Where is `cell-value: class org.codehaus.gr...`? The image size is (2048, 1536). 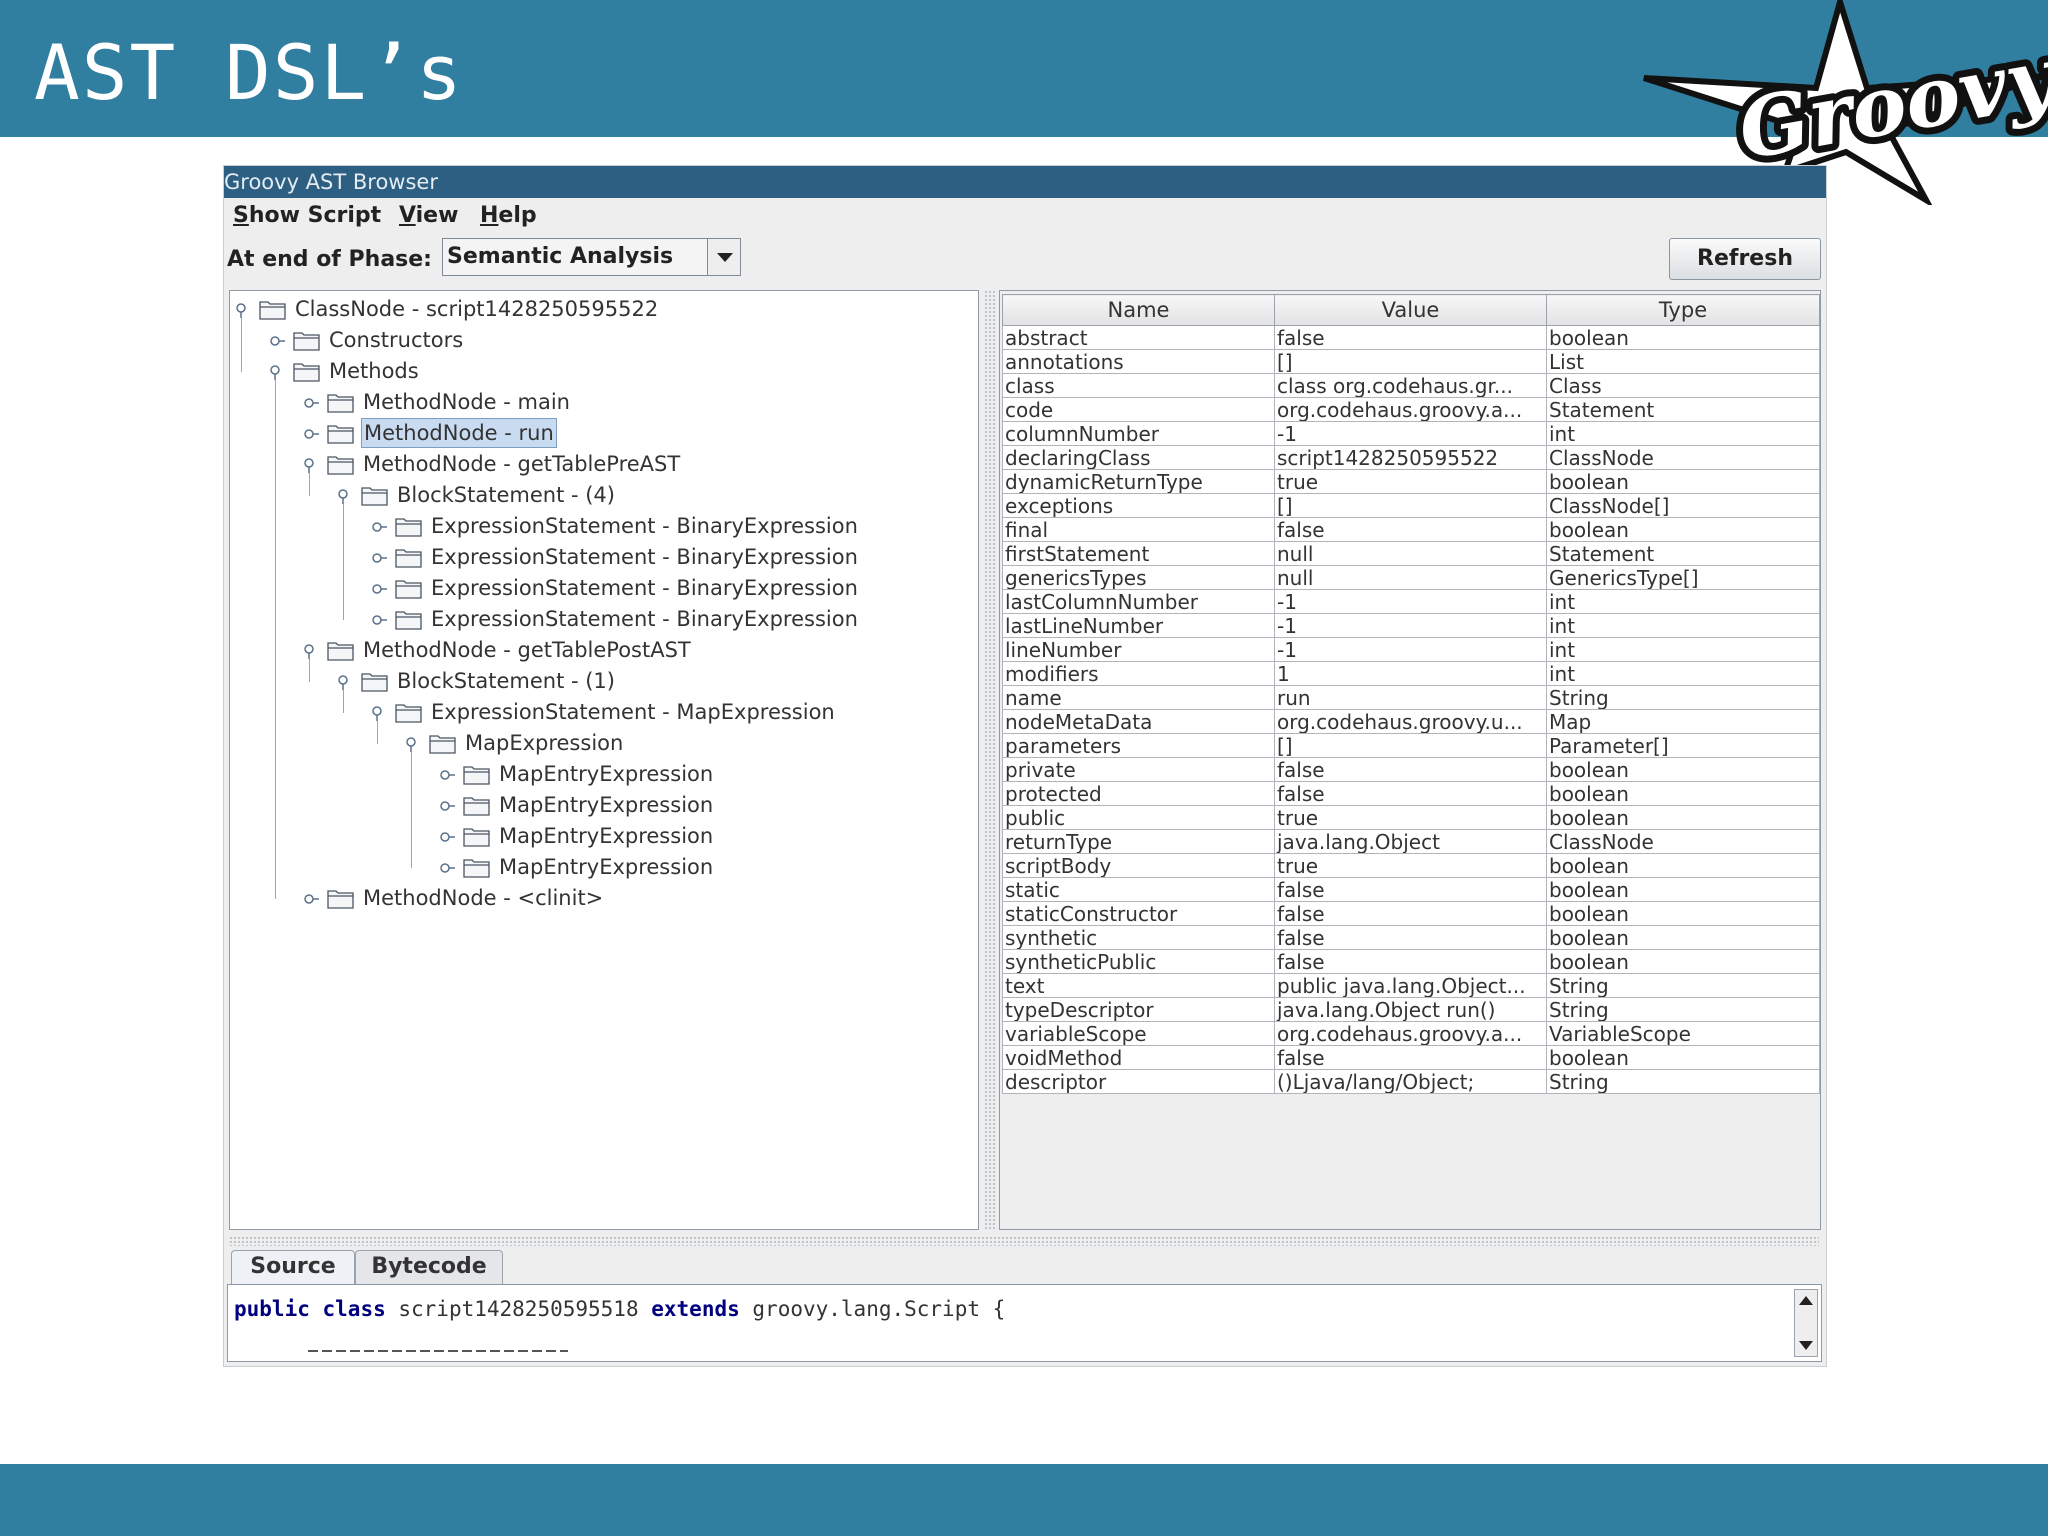 cell-value: class org.codehaus.gr... is located at coordinates (1410, 385).